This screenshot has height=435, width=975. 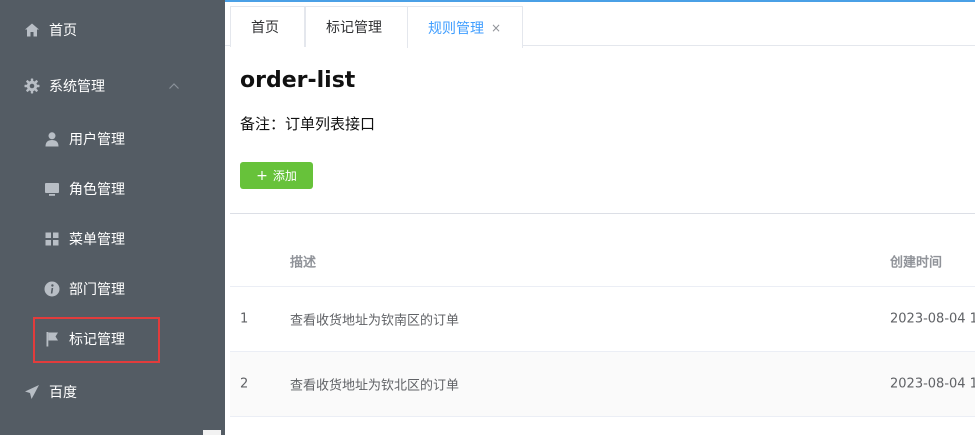 I want to click on row-index: 2, so click(x=244, y=384).